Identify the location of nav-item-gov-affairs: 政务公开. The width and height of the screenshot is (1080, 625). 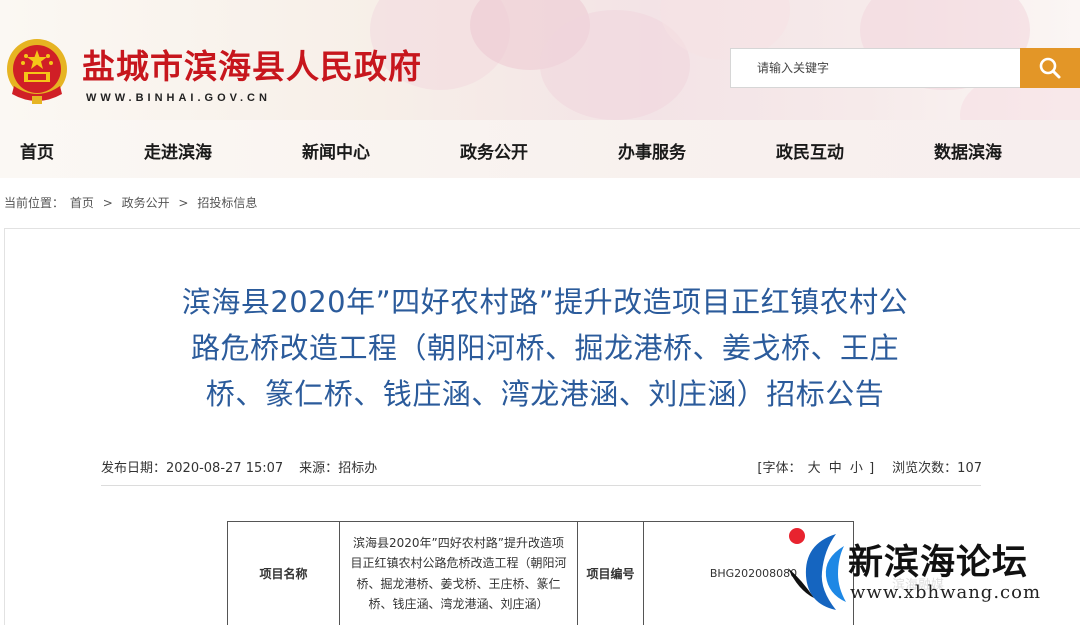
(494, 150).